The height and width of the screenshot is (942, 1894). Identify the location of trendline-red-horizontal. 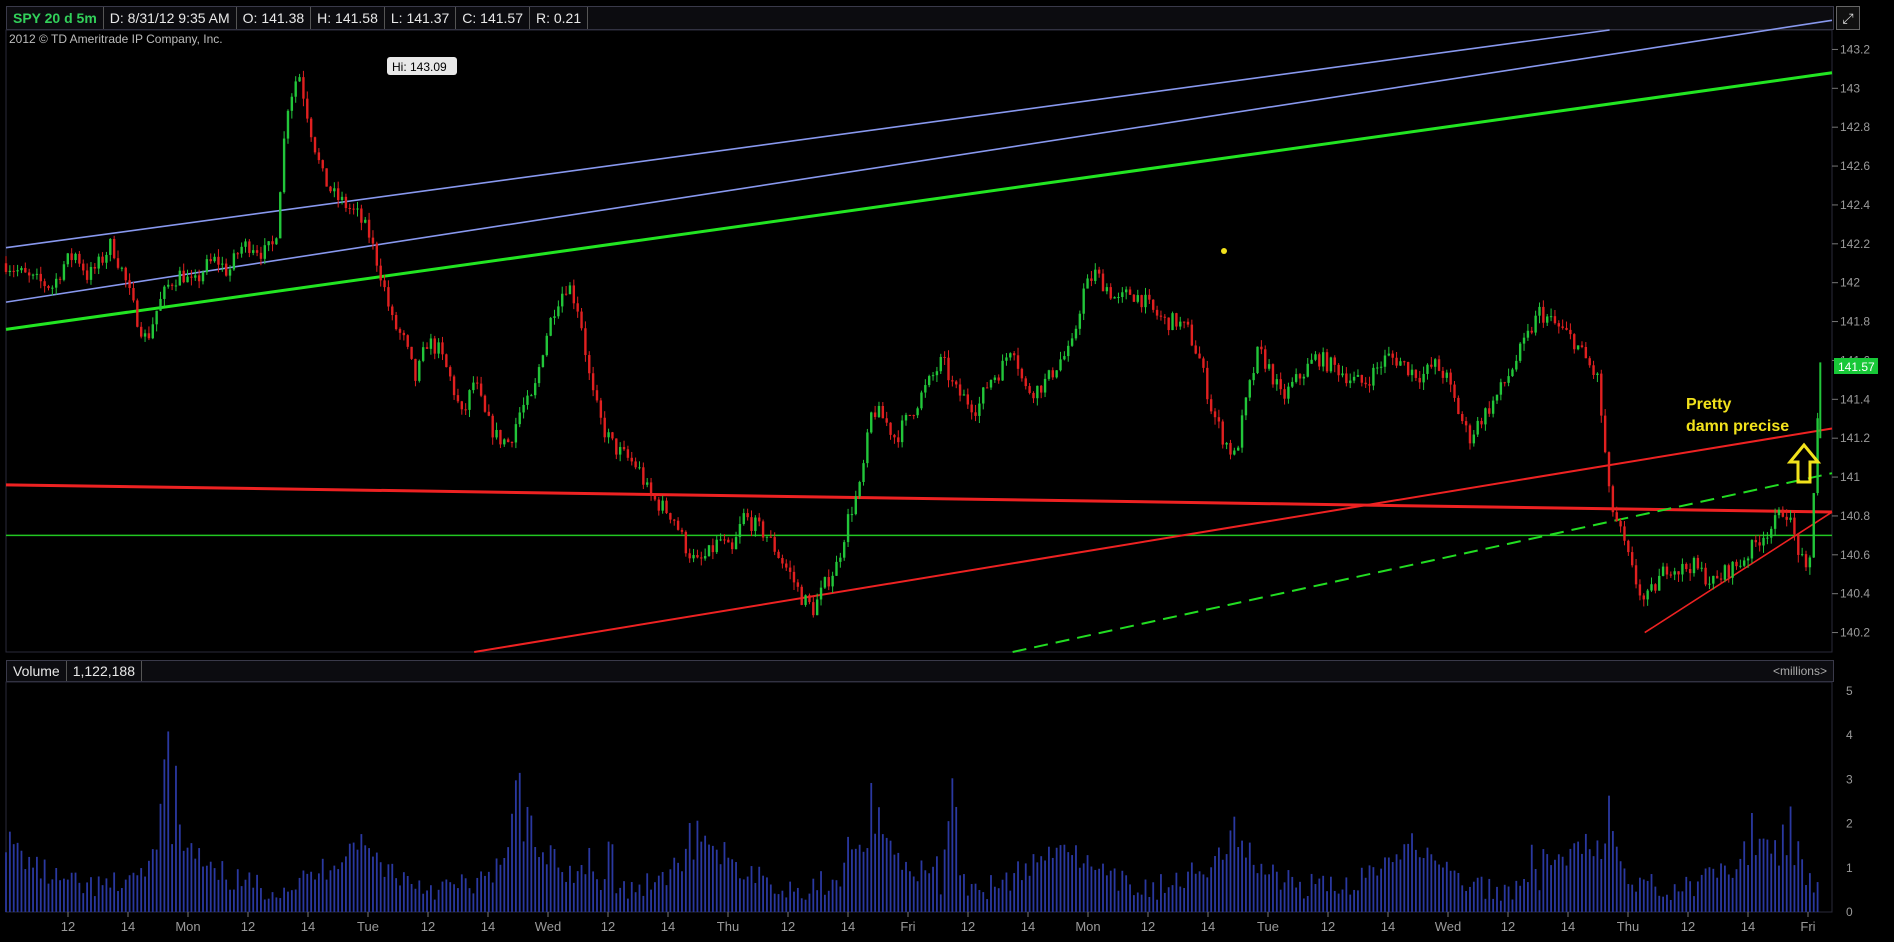
(919, 498).